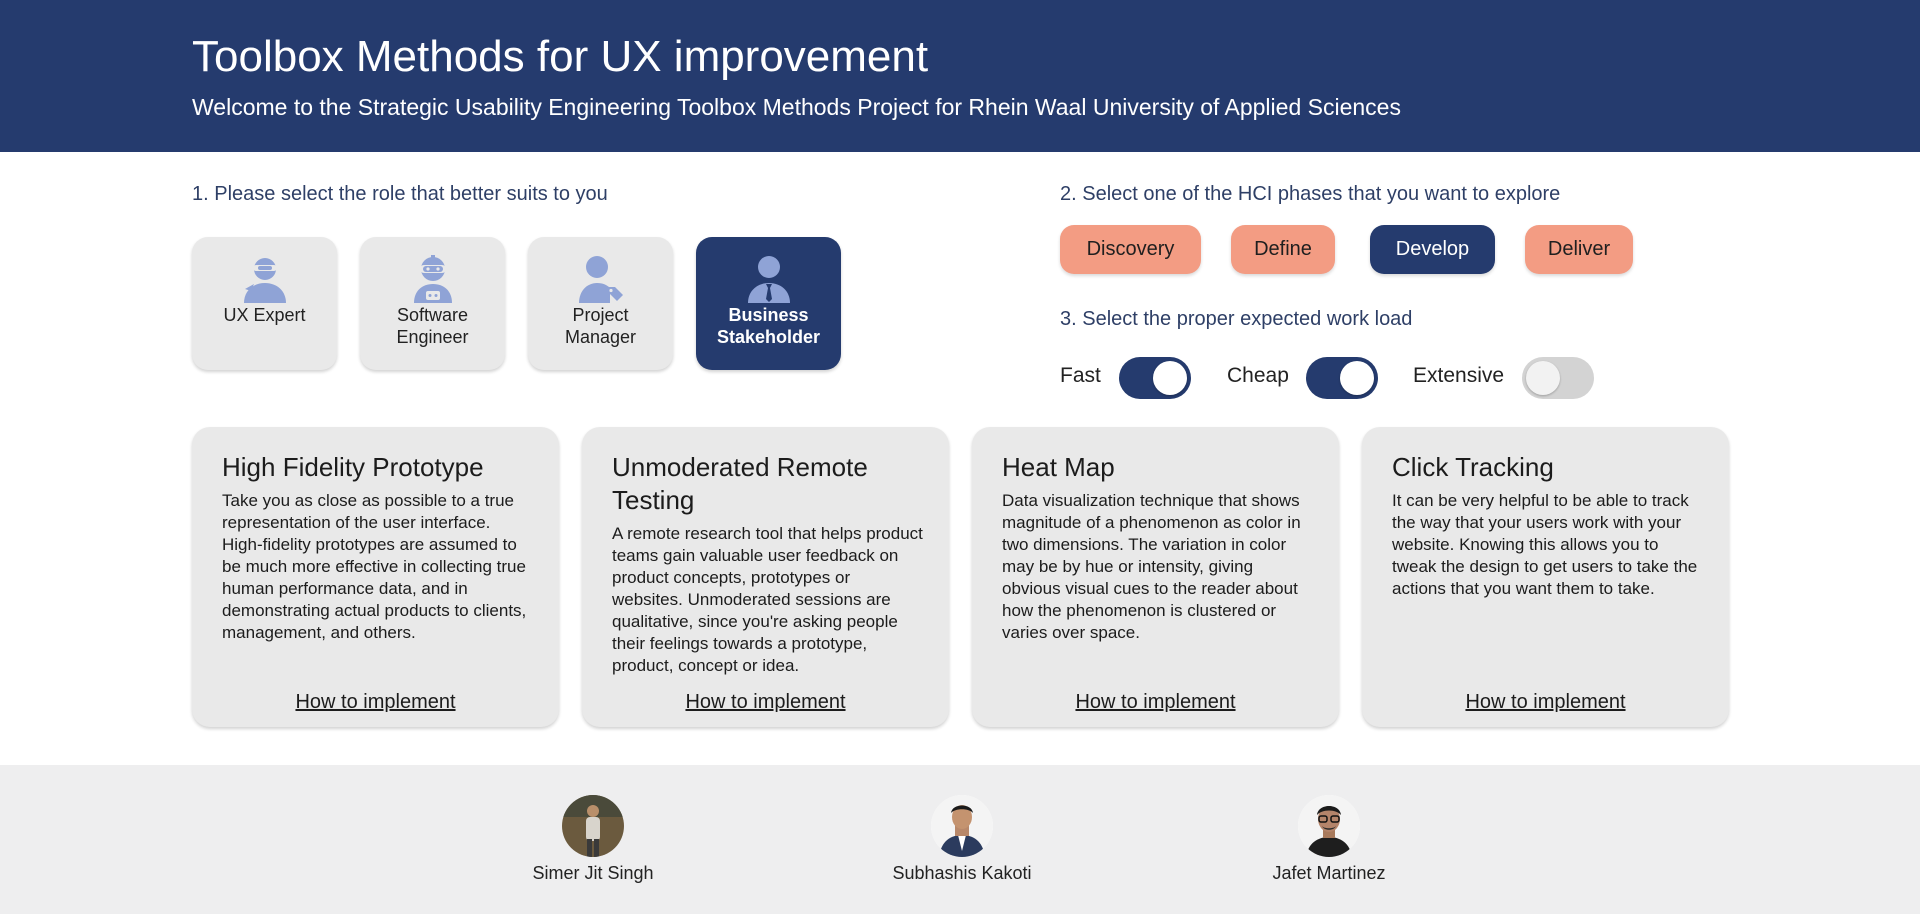 This screenshot has height=914, width=1920. What do you see at coordinates (1236, 319) in the screenshot?
I see `workload-section-label: 3. Select the proper expected work load` at bounding box center [1236, 319].